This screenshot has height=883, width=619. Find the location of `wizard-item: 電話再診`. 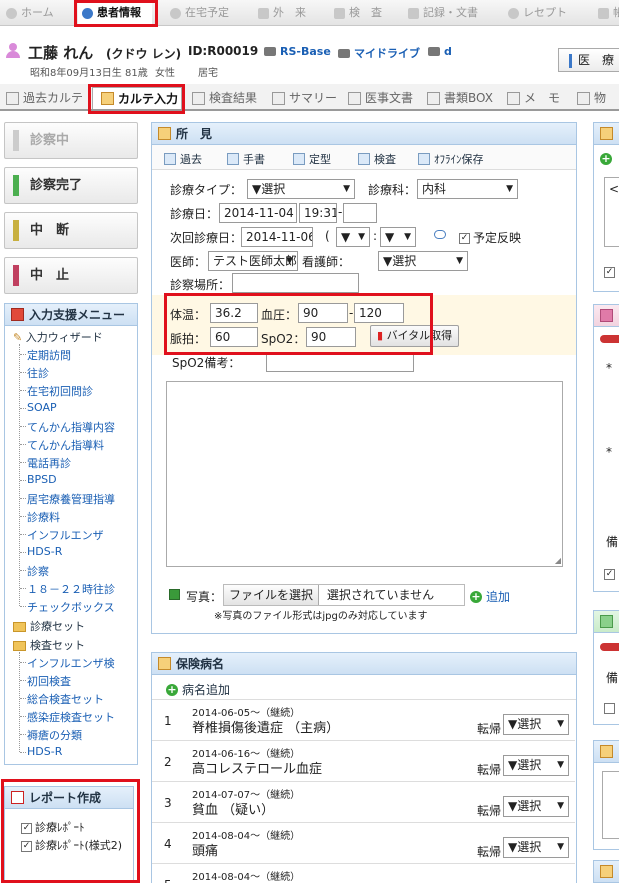

wizard-item: 電話再診 is located at coordinates (49, 463).